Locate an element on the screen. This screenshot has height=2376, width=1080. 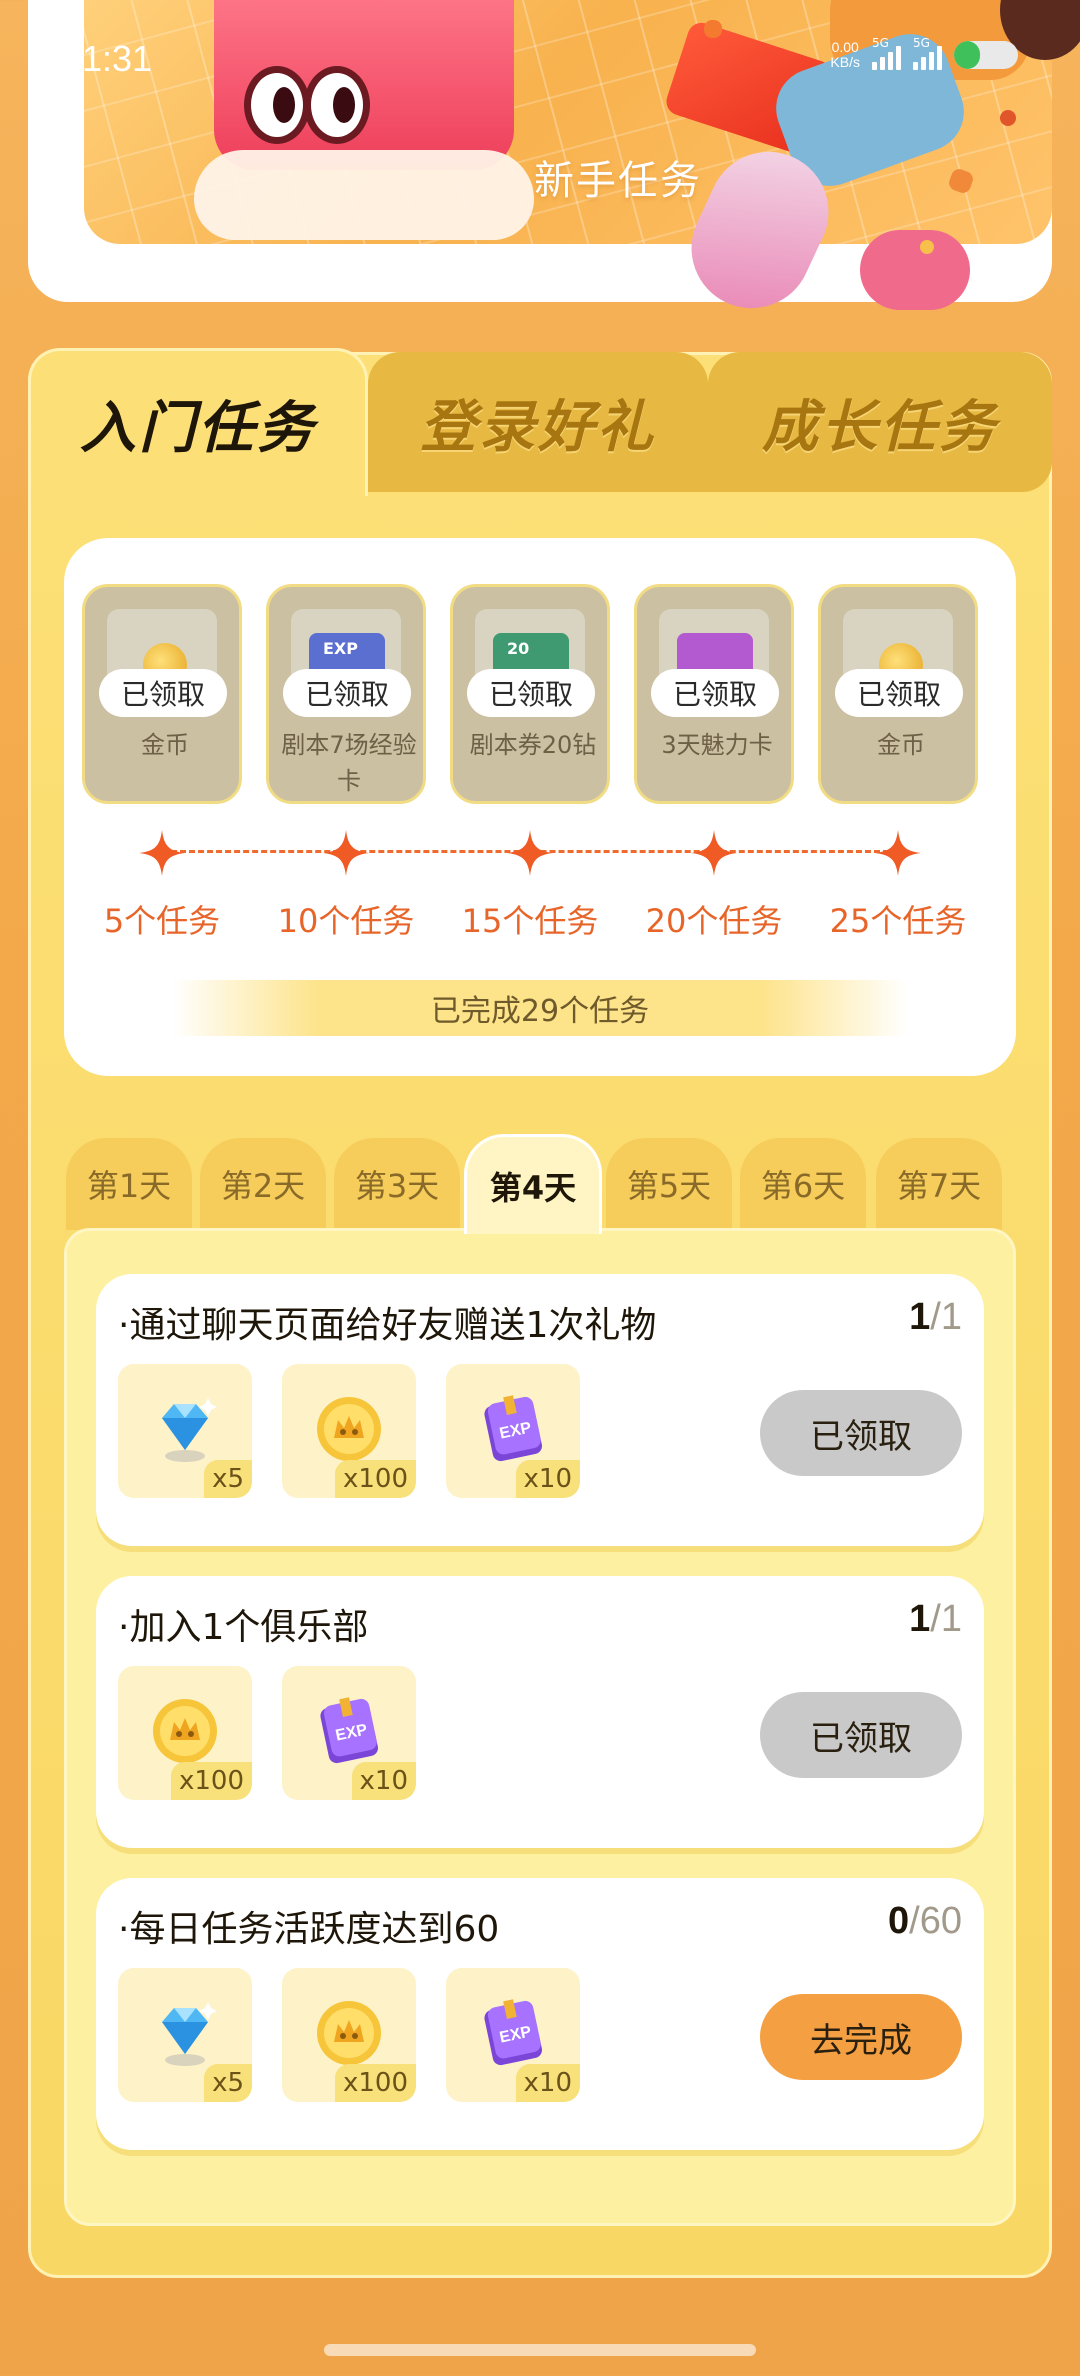
network-speed-value: 0.00 is located at coordinates (845, 47).